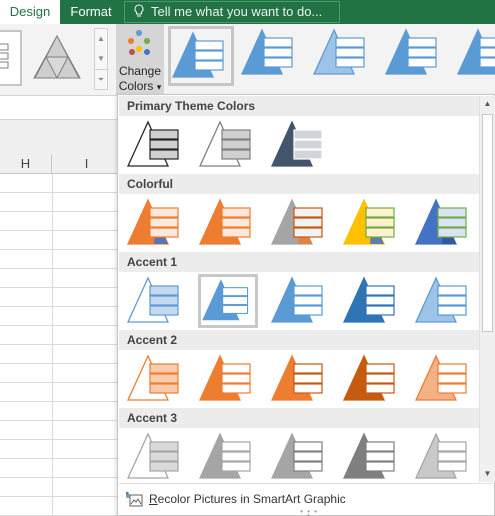  I want to click on scrollbar-thumb, so click(487, 223).